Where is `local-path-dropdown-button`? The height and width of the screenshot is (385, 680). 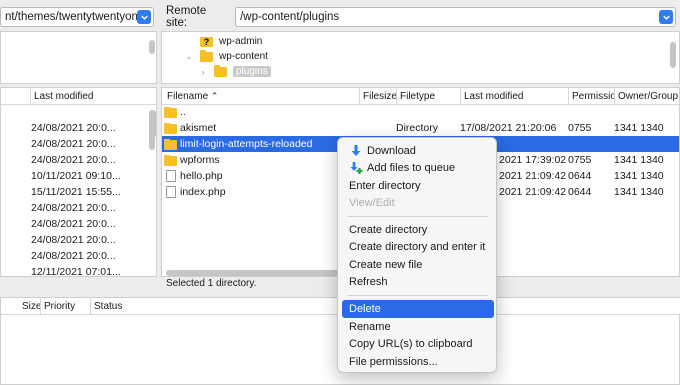
local-path-dropdown-button is located at coordinates (144, 17).